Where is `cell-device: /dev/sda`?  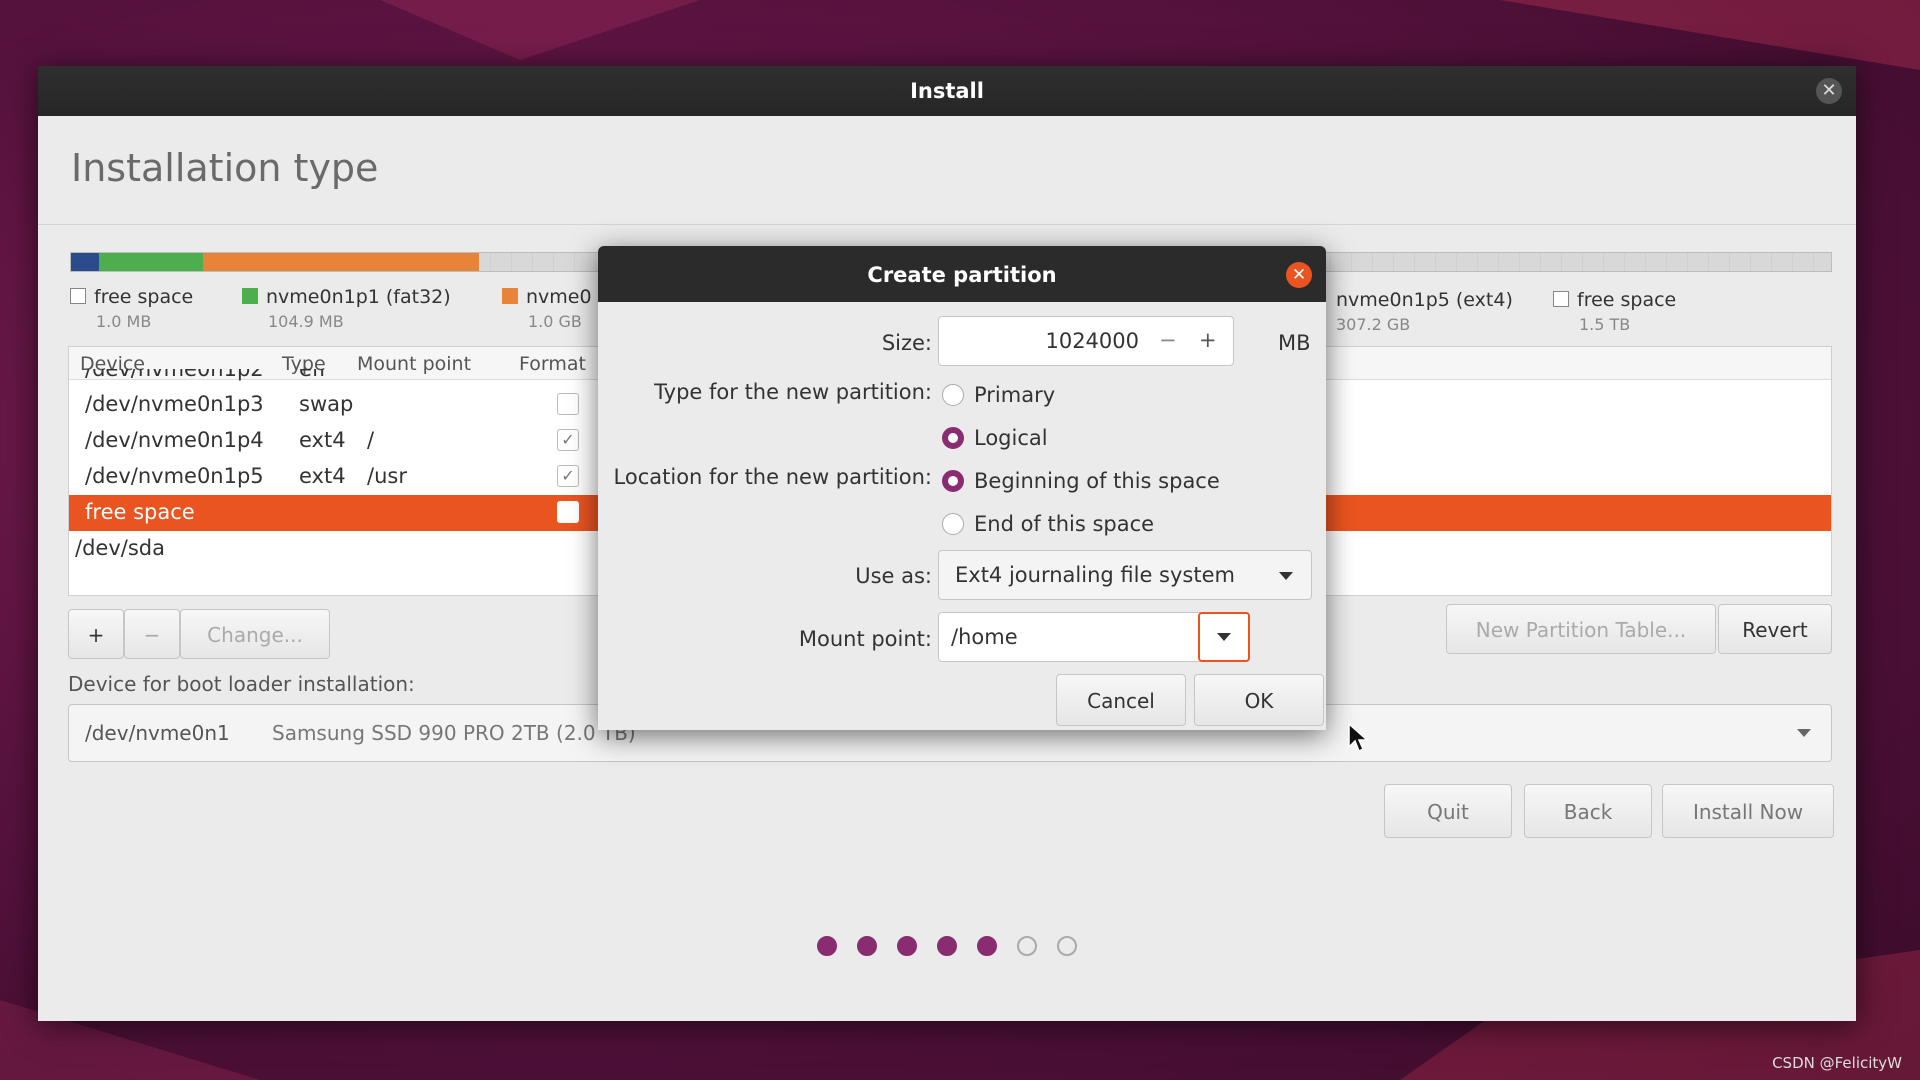
cell-device: /dev/sda is located at coordinates (120, 548).